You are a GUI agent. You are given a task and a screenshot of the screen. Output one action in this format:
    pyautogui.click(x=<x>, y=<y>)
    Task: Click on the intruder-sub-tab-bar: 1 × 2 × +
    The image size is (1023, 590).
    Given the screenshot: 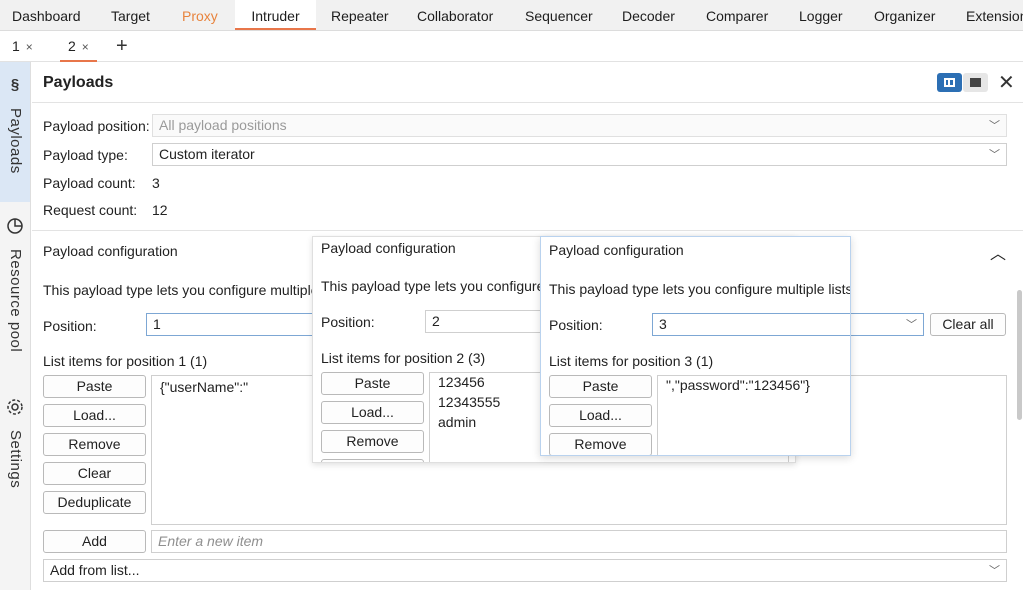 What is the action you would take?
    pyautogui.click(x=511, y=46)
    